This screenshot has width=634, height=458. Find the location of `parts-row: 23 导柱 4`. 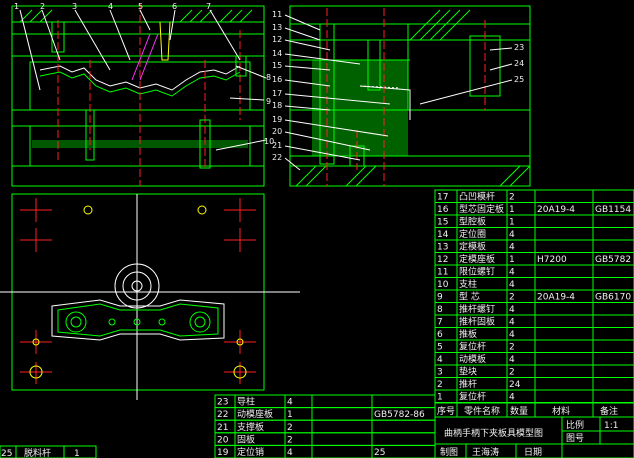

parts-row: 23 导柱 4 is located at coordinates (325, 401).